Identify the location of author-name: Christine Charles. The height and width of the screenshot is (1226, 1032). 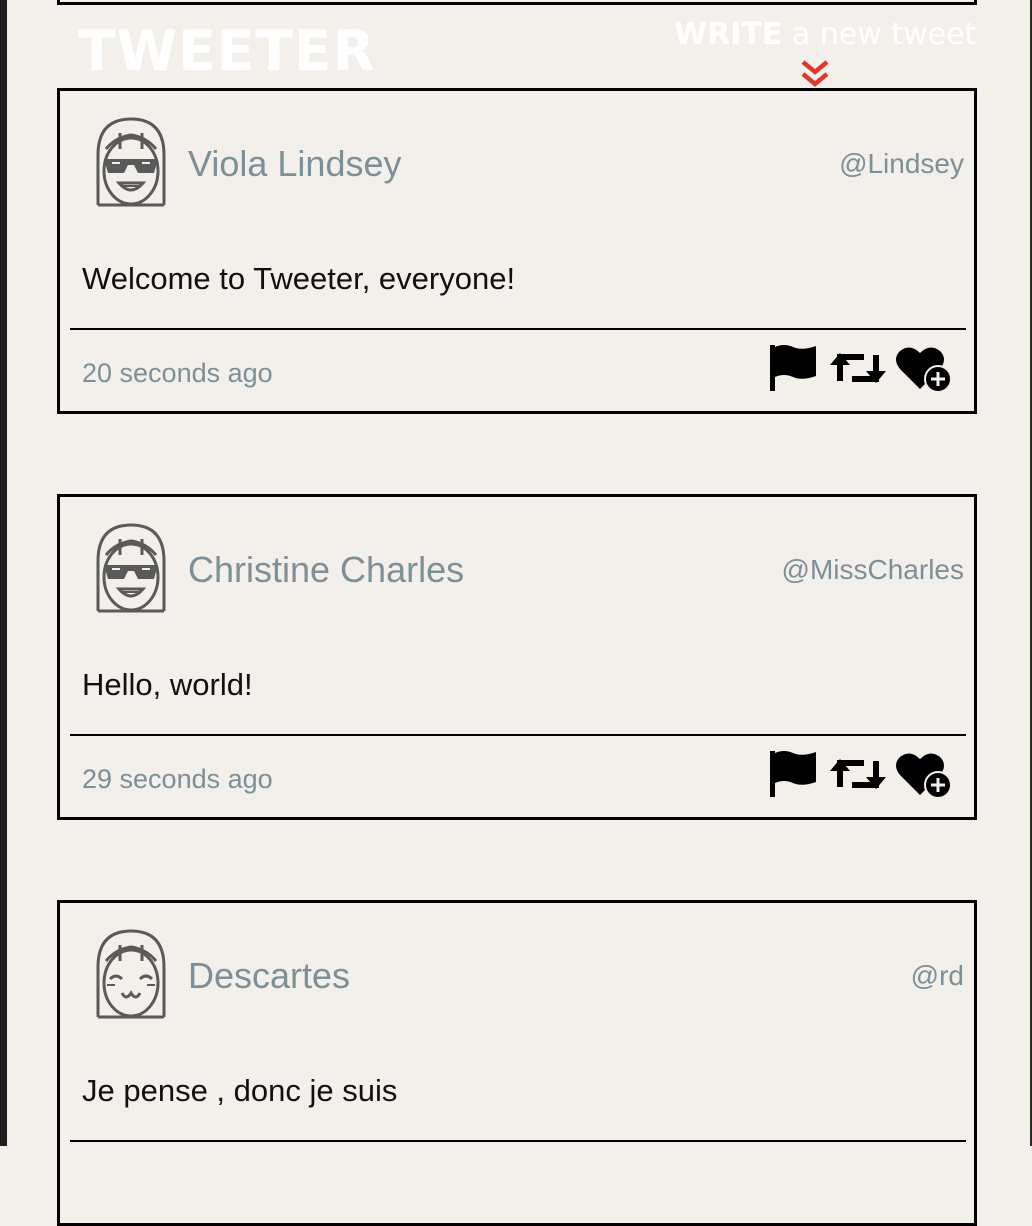
(326, 570).